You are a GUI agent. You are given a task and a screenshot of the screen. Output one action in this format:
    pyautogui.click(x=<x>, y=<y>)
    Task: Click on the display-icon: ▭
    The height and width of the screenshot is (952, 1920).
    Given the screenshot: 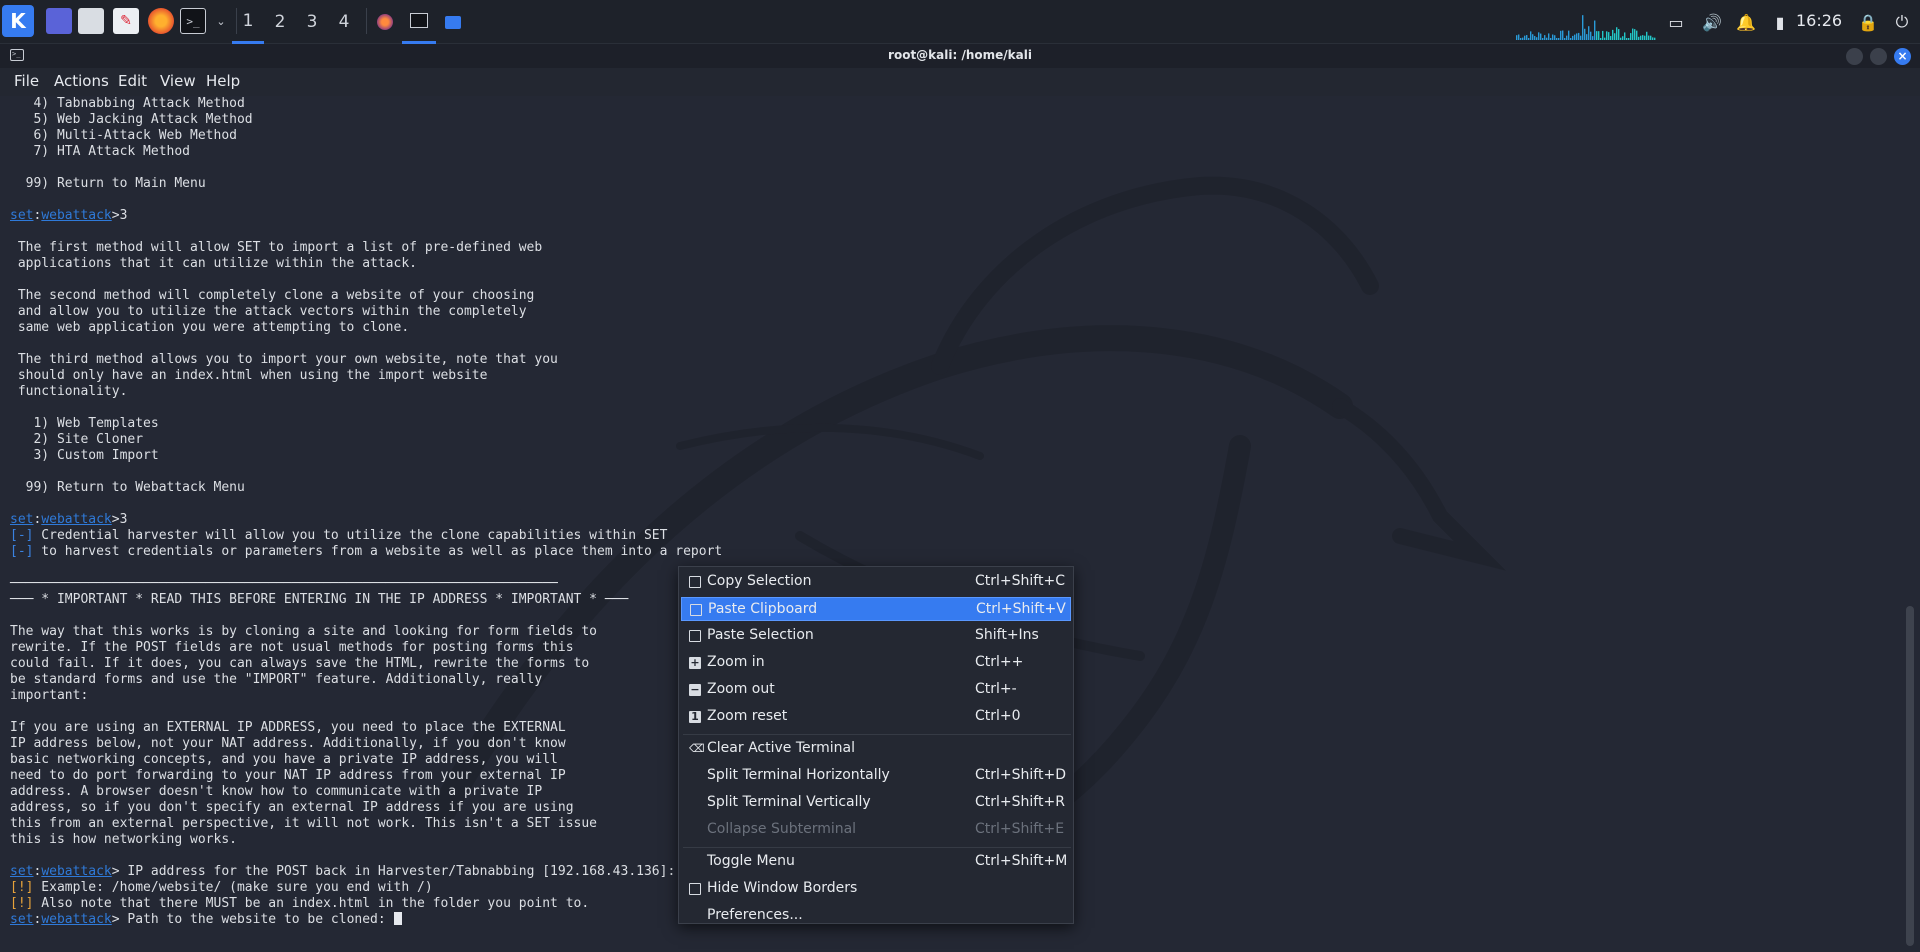 What is the action you would take?
    pyautogui.click(x=1676, y=22)
    